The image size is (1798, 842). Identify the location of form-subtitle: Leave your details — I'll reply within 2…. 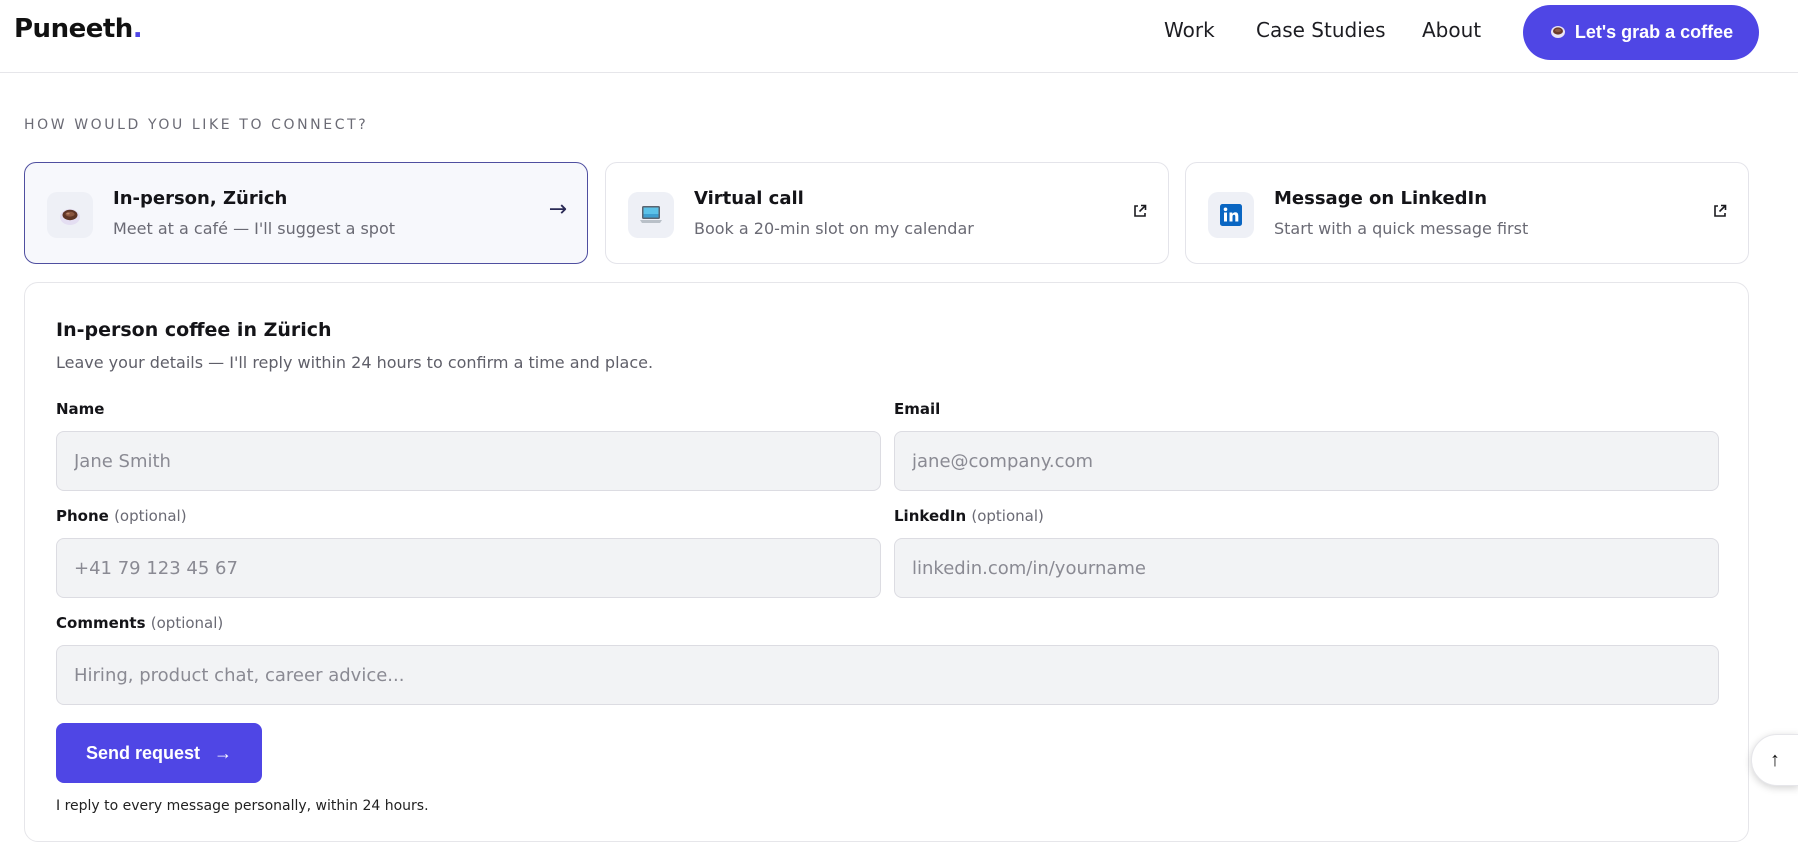
(355, 362).